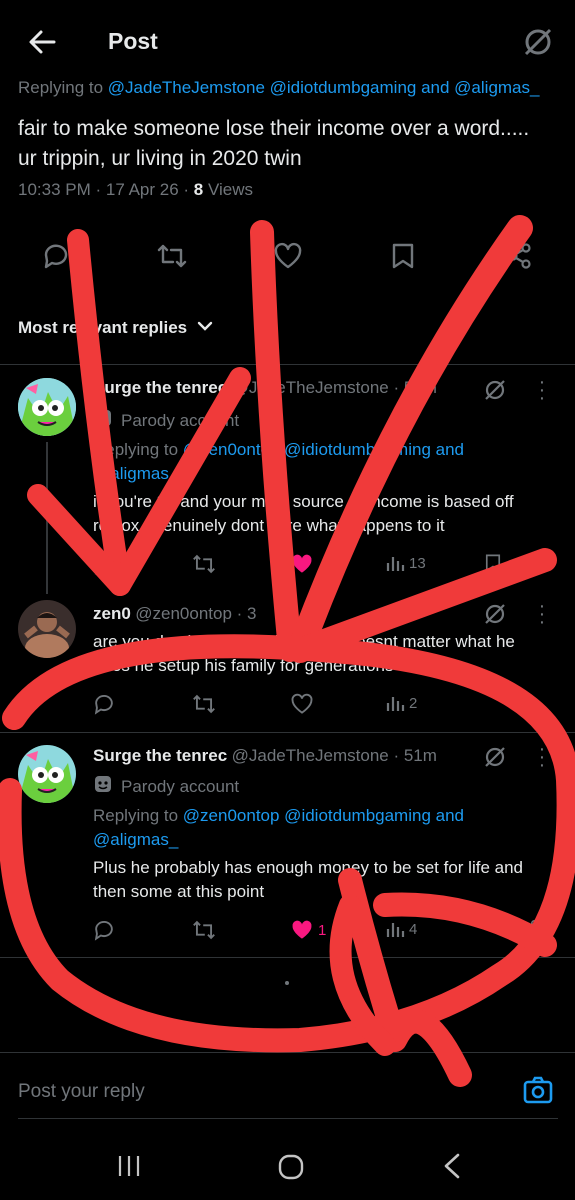 This screenshot has height=1200, width=575. Describe the element at coordinates (403, 256) in the screenshot. I see `bookmark-icon` at that location.